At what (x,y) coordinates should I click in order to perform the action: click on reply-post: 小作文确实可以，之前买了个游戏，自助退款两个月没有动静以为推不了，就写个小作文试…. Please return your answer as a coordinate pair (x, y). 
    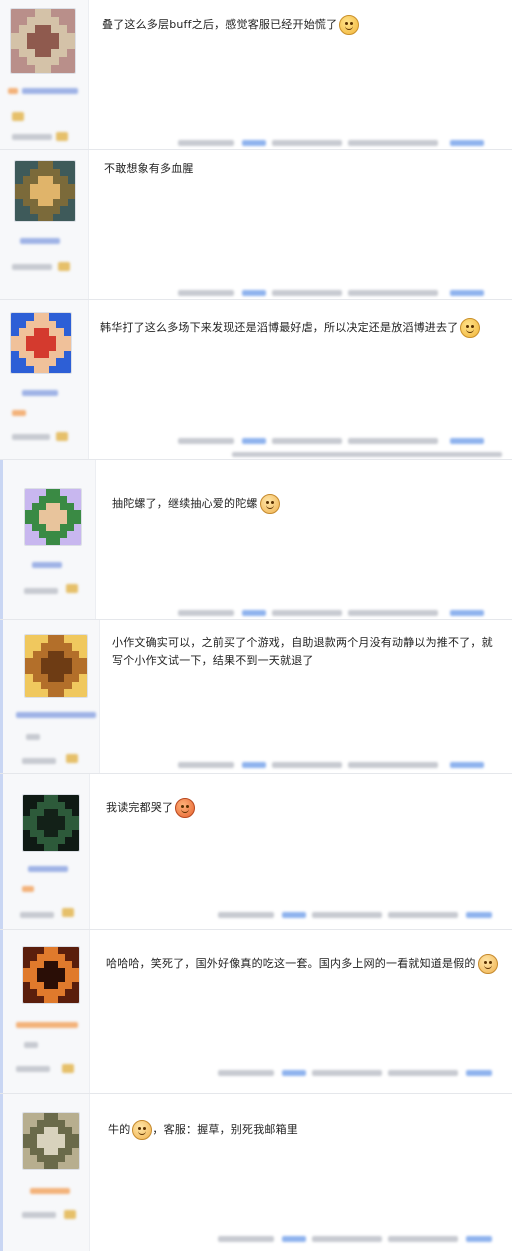
    Looking at the image, I should click on (256, 697).